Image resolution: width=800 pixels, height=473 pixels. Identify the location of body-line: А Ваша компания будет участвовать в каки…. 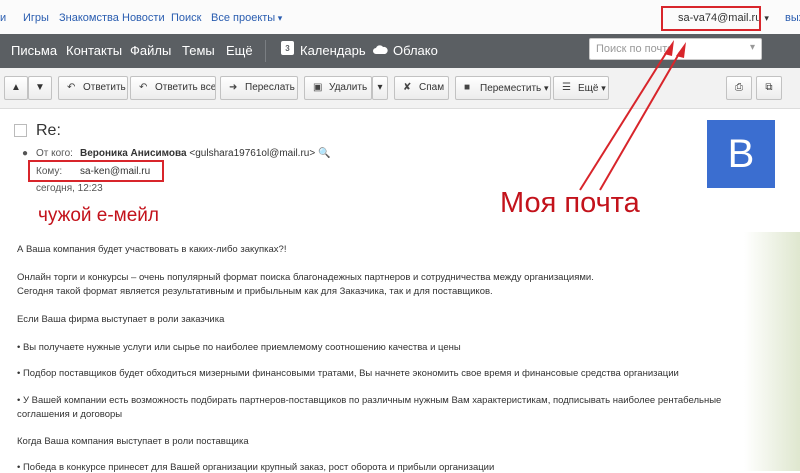
(152, 249).